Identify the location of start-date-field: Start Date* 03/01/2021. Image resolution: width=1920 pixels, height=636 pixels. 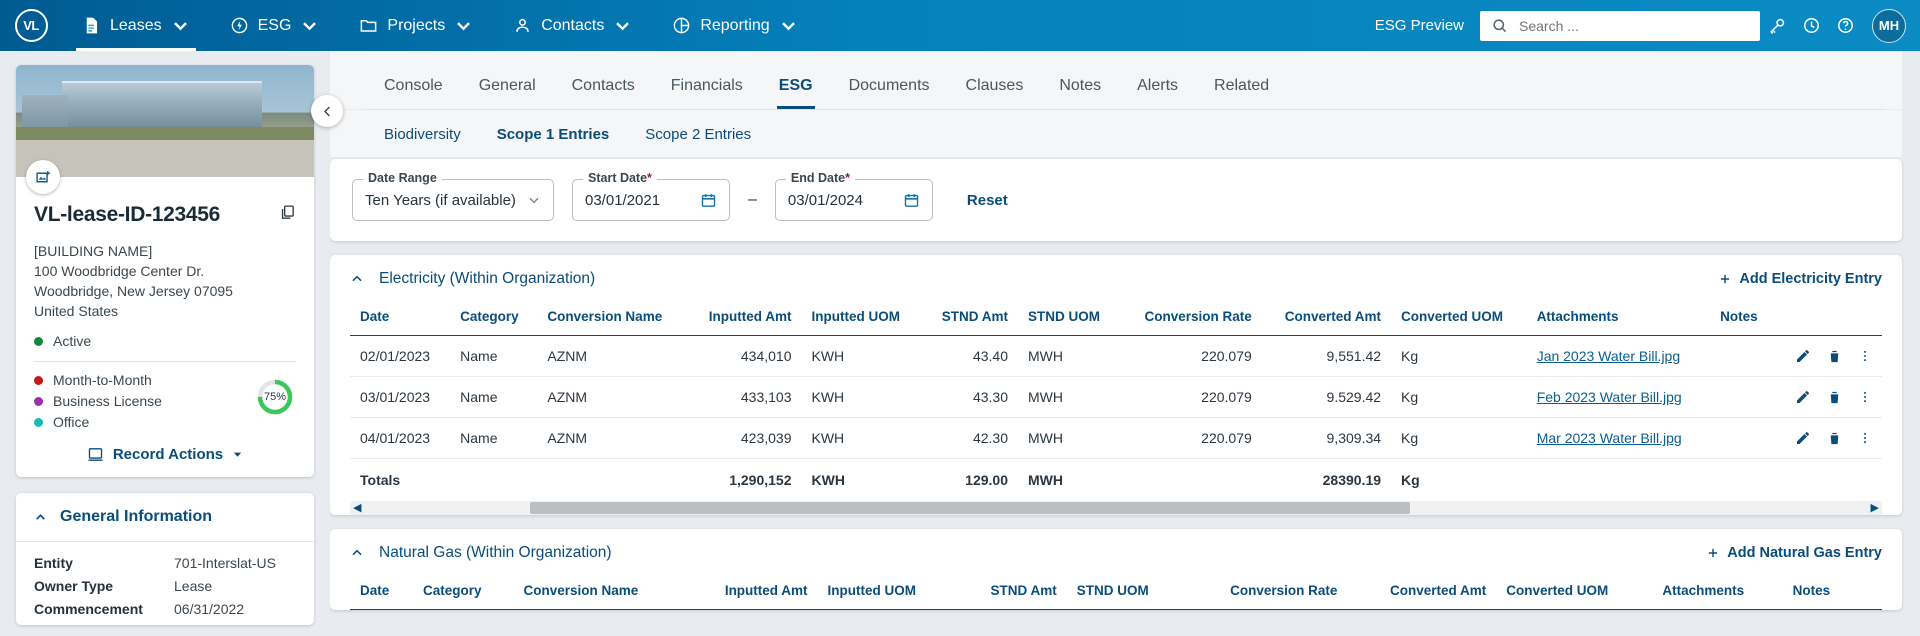
(651, 196).